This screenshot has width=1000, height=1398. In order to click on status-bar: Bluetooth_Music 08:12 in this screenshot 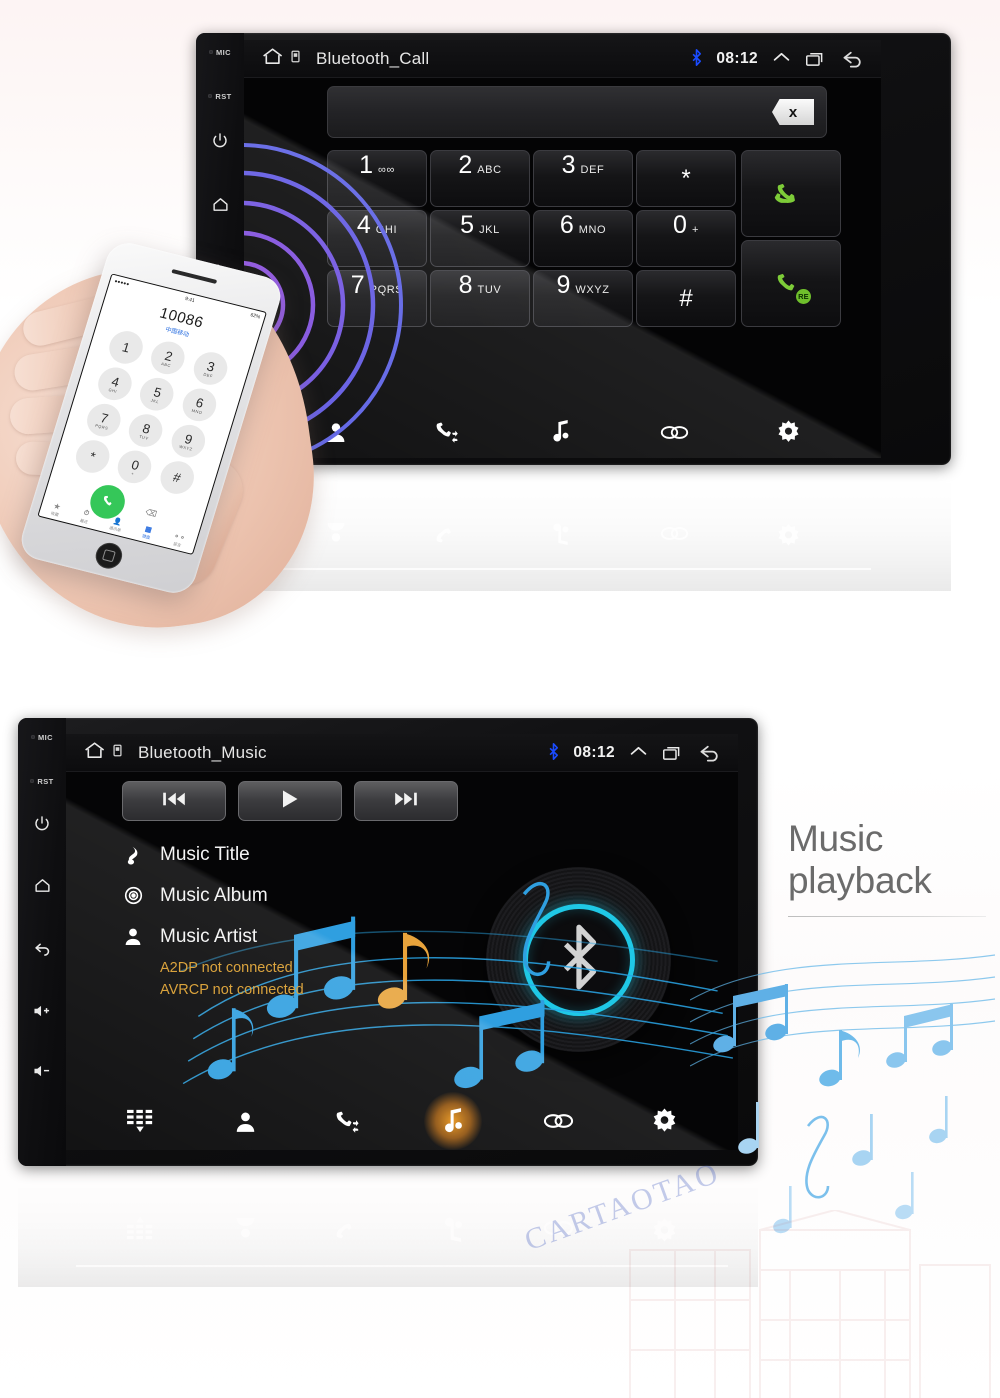, I will do `click(402, 753)`.